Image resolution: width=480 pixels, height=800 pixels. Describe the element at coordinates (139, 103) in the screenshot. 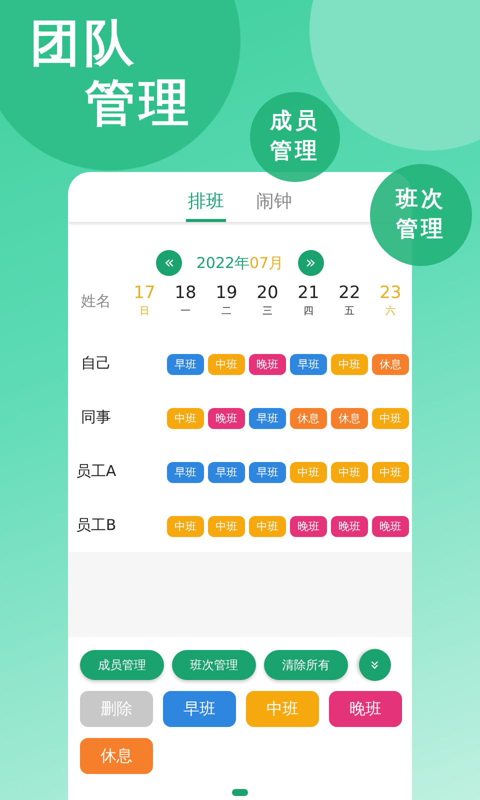

I see `headline-text: 管理` at that location.